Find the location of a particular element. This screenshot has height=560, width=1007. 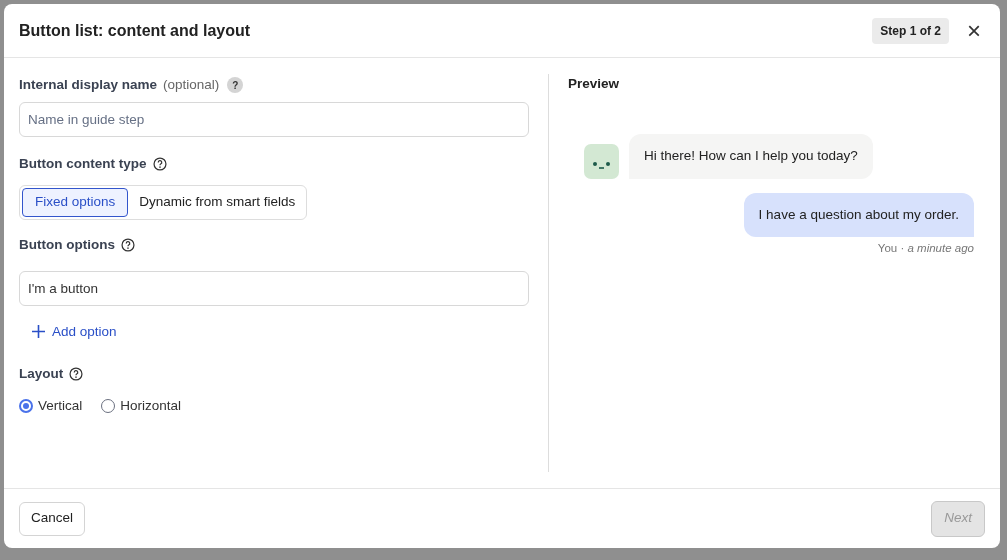

optional-hint: (optional) is located at coordinates (191, 85).